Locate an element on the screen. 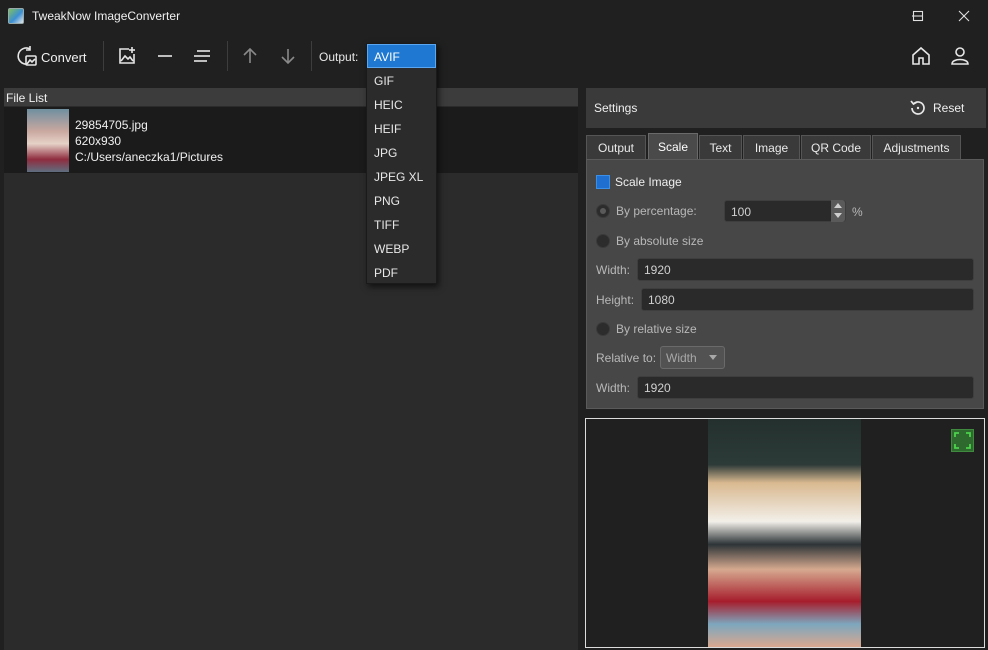  height-input: 1080 is located at coordinates (807, 299).